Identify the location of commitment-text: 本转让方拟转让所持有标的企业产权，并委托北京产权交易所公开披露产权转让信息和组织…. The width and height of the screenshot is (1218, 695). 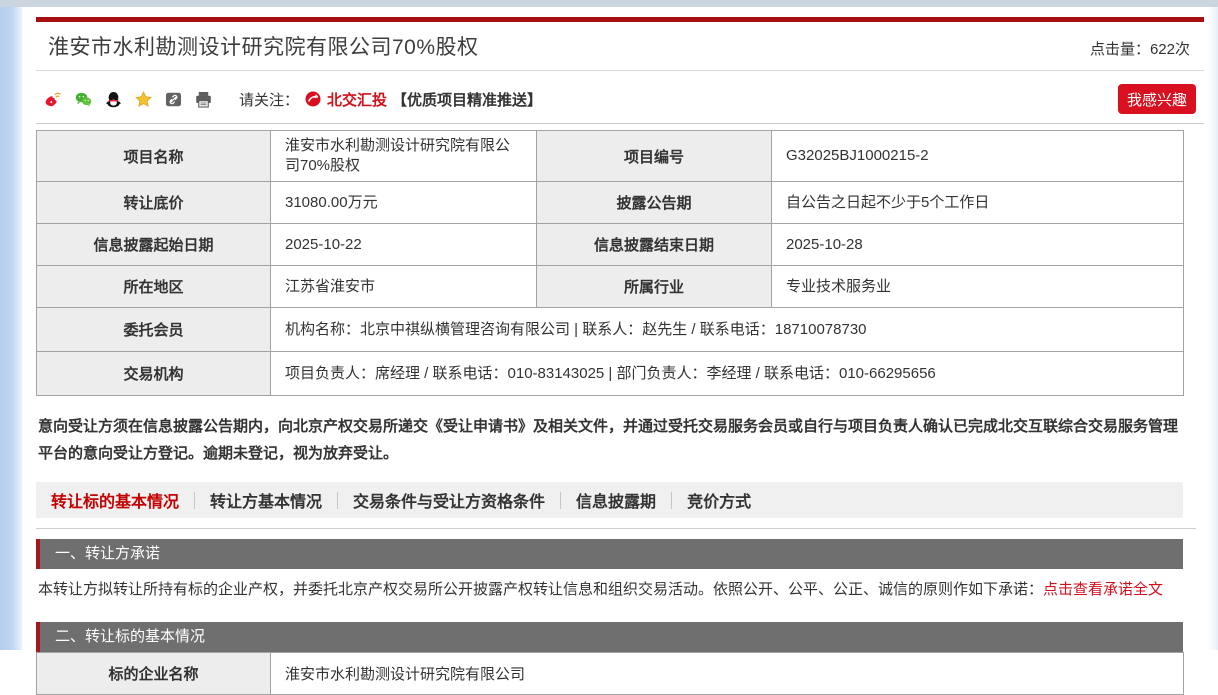
(609, 590).